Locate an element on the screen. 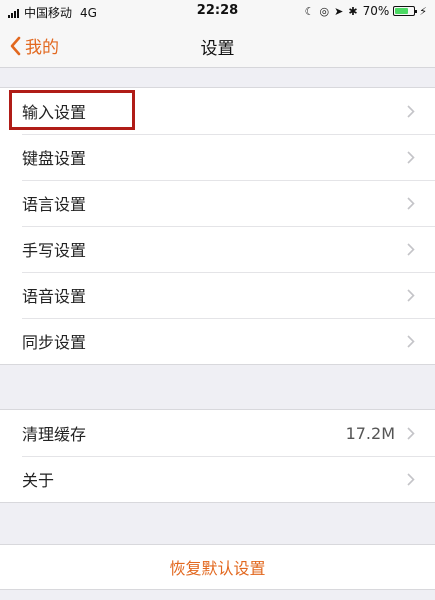 Image resolution: width=435 pixels, height=600 pixels. orientation-lock-icon: ◎ is located at coordinates (324, 11).